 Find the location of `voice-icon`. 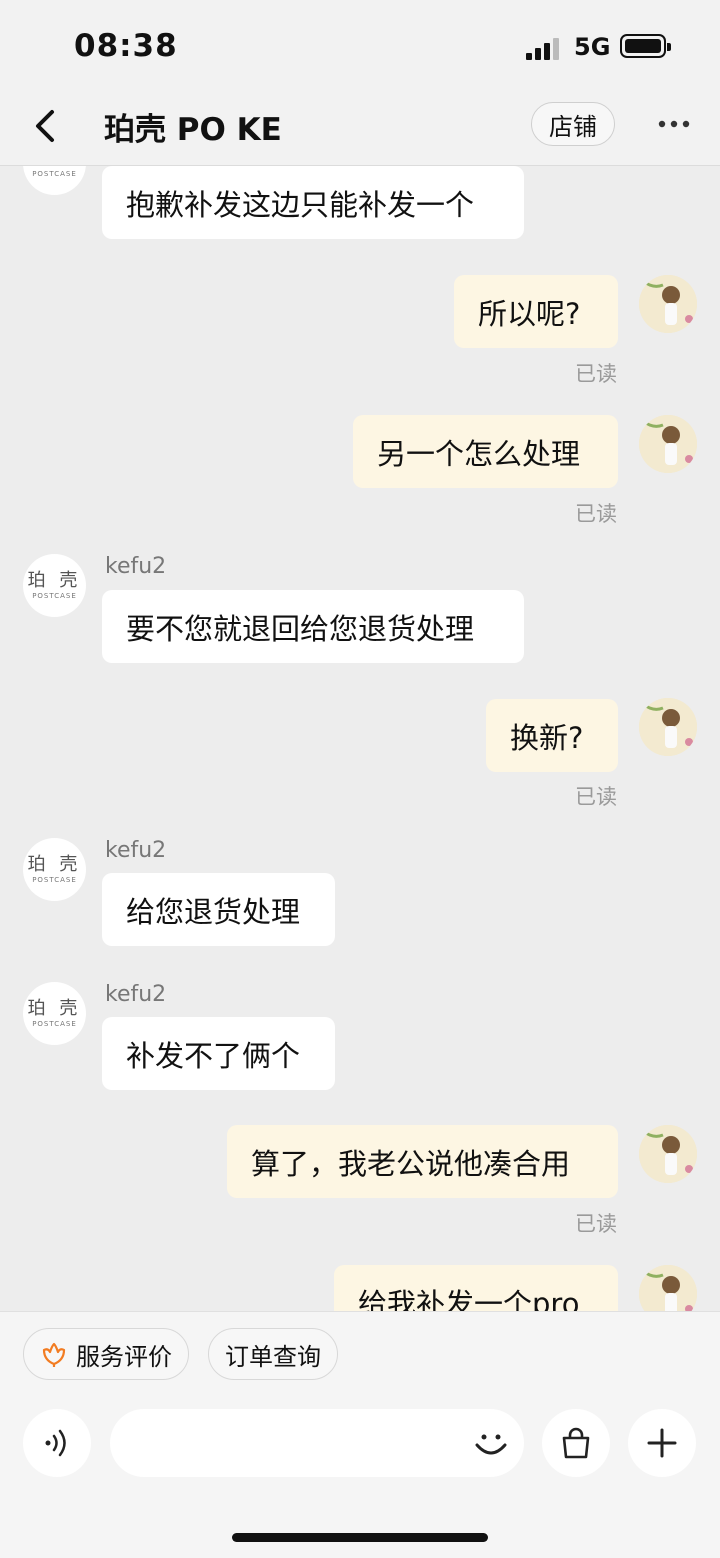

voice-icon is located at coordinates (55, 1443).